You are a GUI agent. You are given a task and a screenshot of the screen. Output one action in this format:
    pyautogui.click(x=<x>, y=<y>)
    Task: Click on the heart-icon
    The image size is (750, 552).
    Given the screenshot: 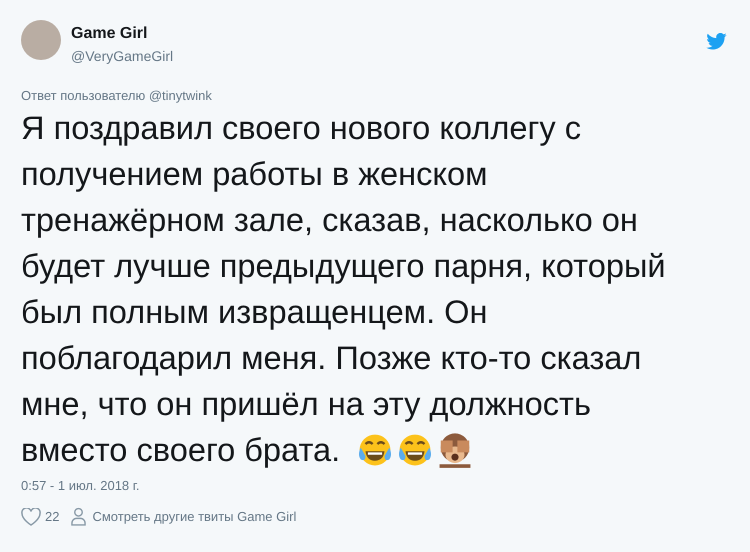 What is the action you would take?
    pyautogui.click(x=31, y=517)
    